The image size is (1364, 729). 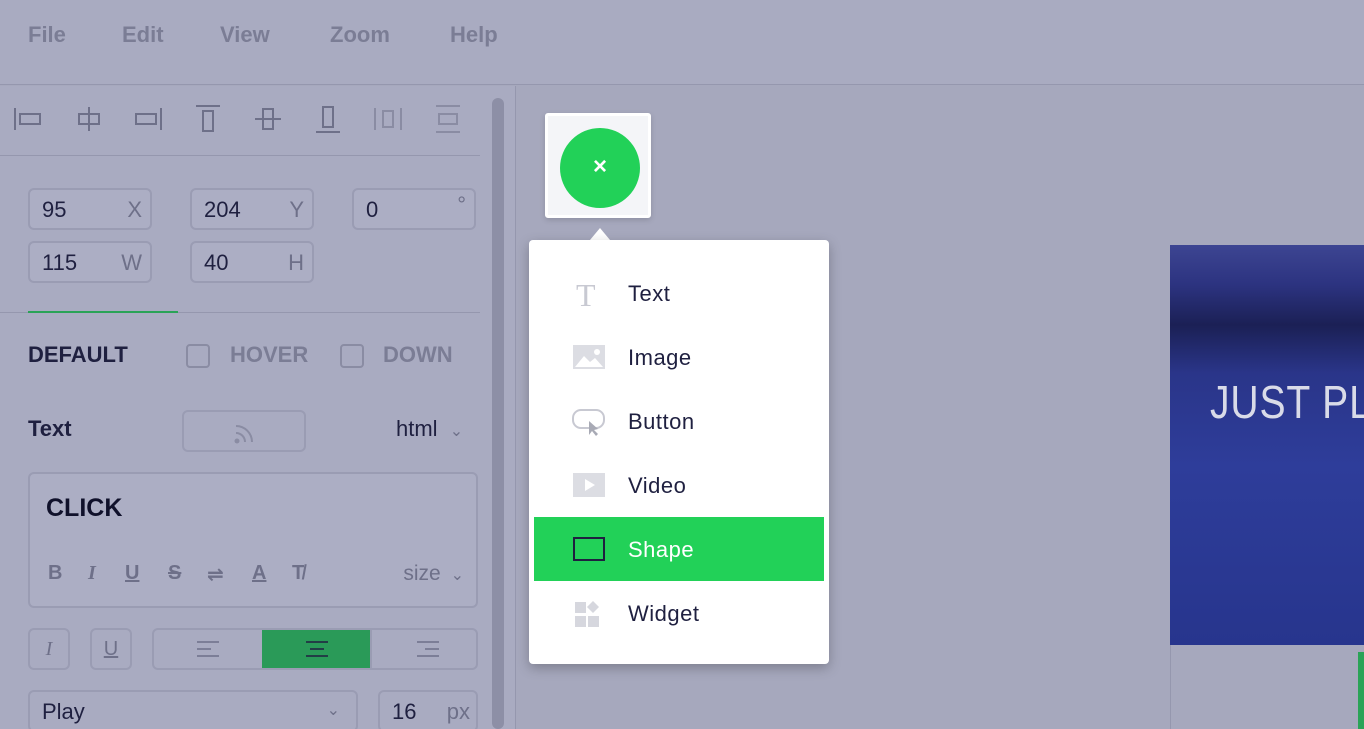 I want to click on text-mode-value: html, so click(x=417, y=428).